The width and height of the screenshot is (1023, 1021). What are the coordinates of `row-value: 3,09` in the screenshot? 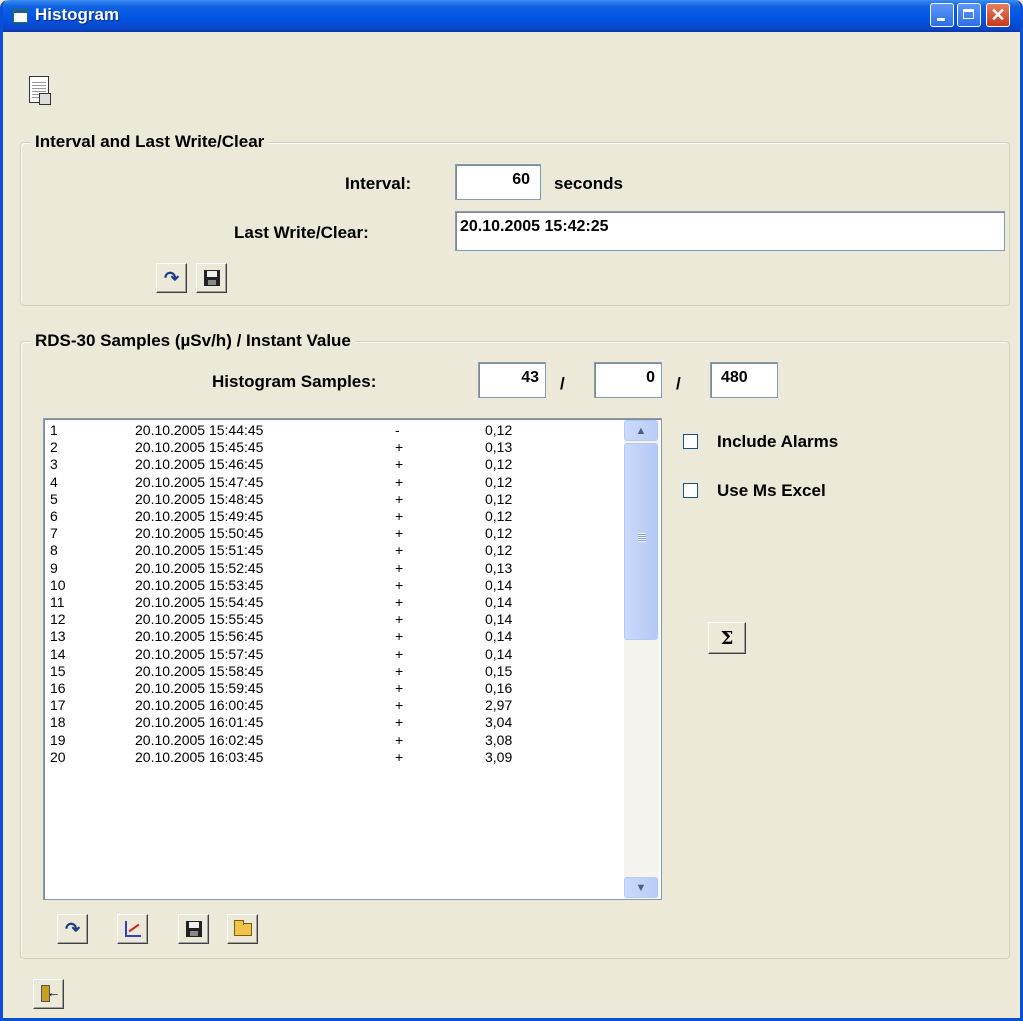 It's located at (499, 756).